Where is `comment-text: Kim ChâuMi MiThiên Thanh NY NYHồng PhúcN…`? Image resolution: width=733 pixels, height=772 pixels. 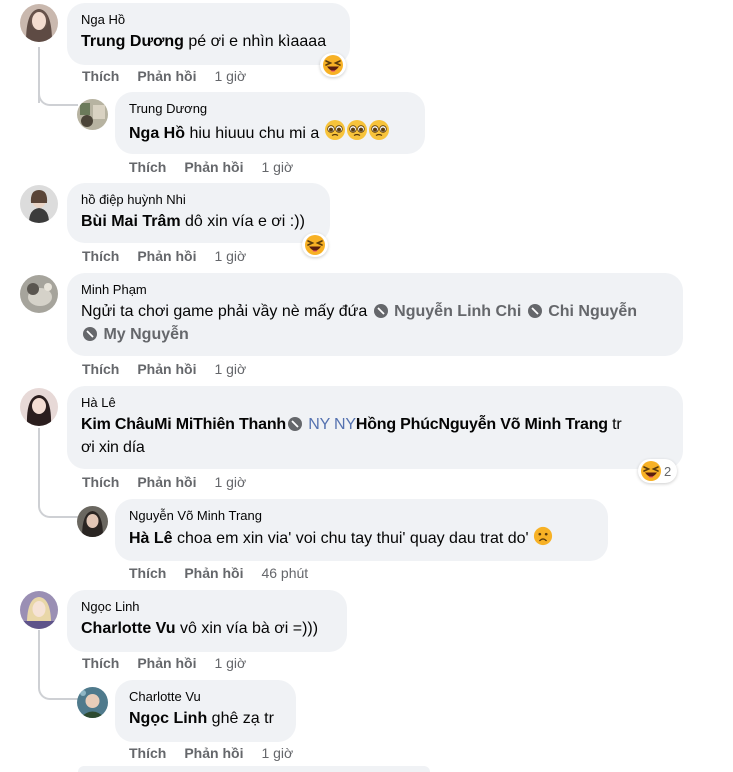
comment-text: Kim ChâuMi MiThiên Thanh NY NYHồng PhúcN… is located at coordinates (375, 436).